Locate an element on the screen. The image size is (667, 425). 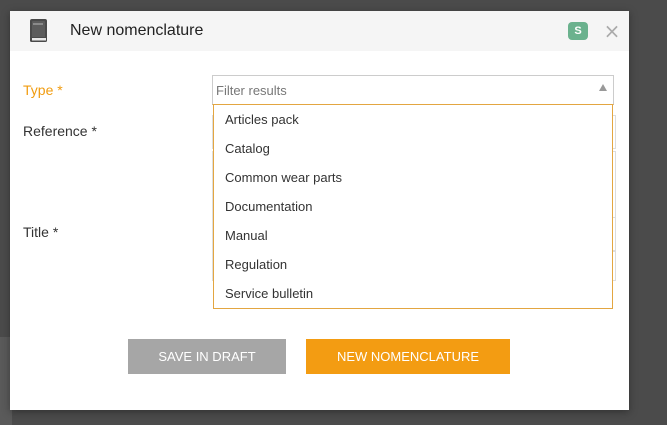
type-label: Type * is located at coordinates (43, 90).